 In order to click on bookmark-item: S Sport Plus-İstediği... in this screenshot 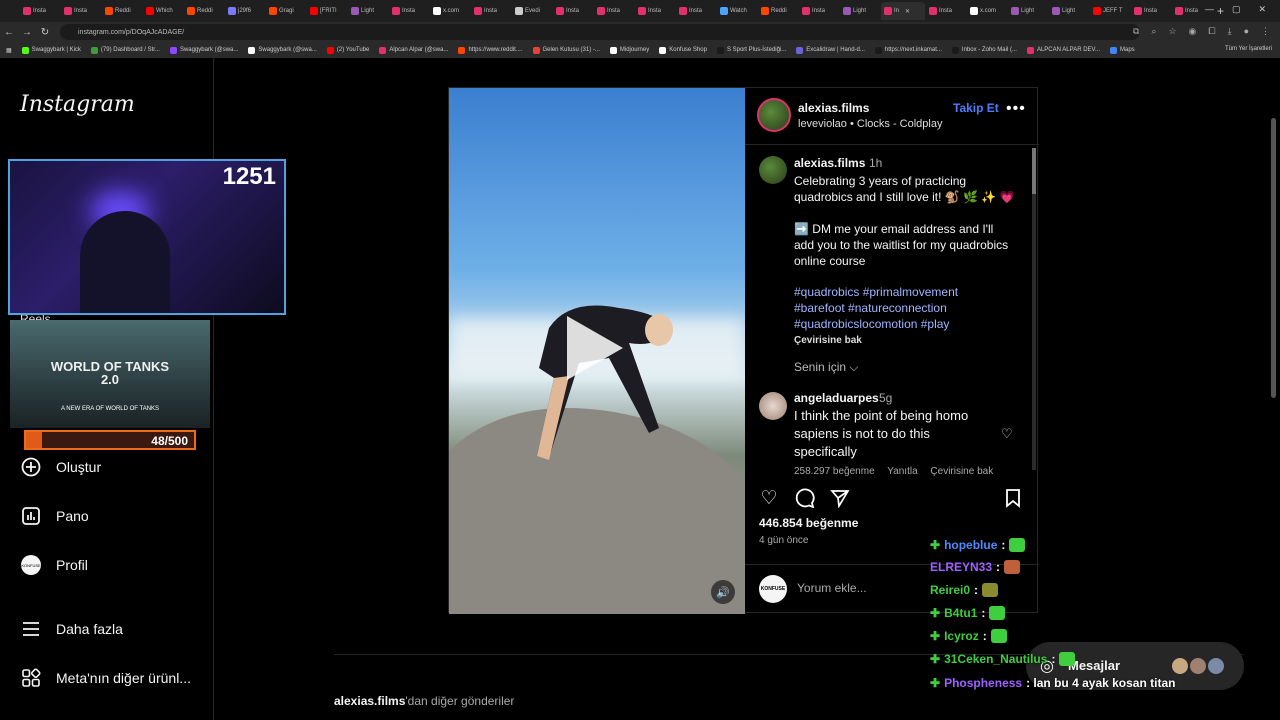, I will do `click(751, 50)`.